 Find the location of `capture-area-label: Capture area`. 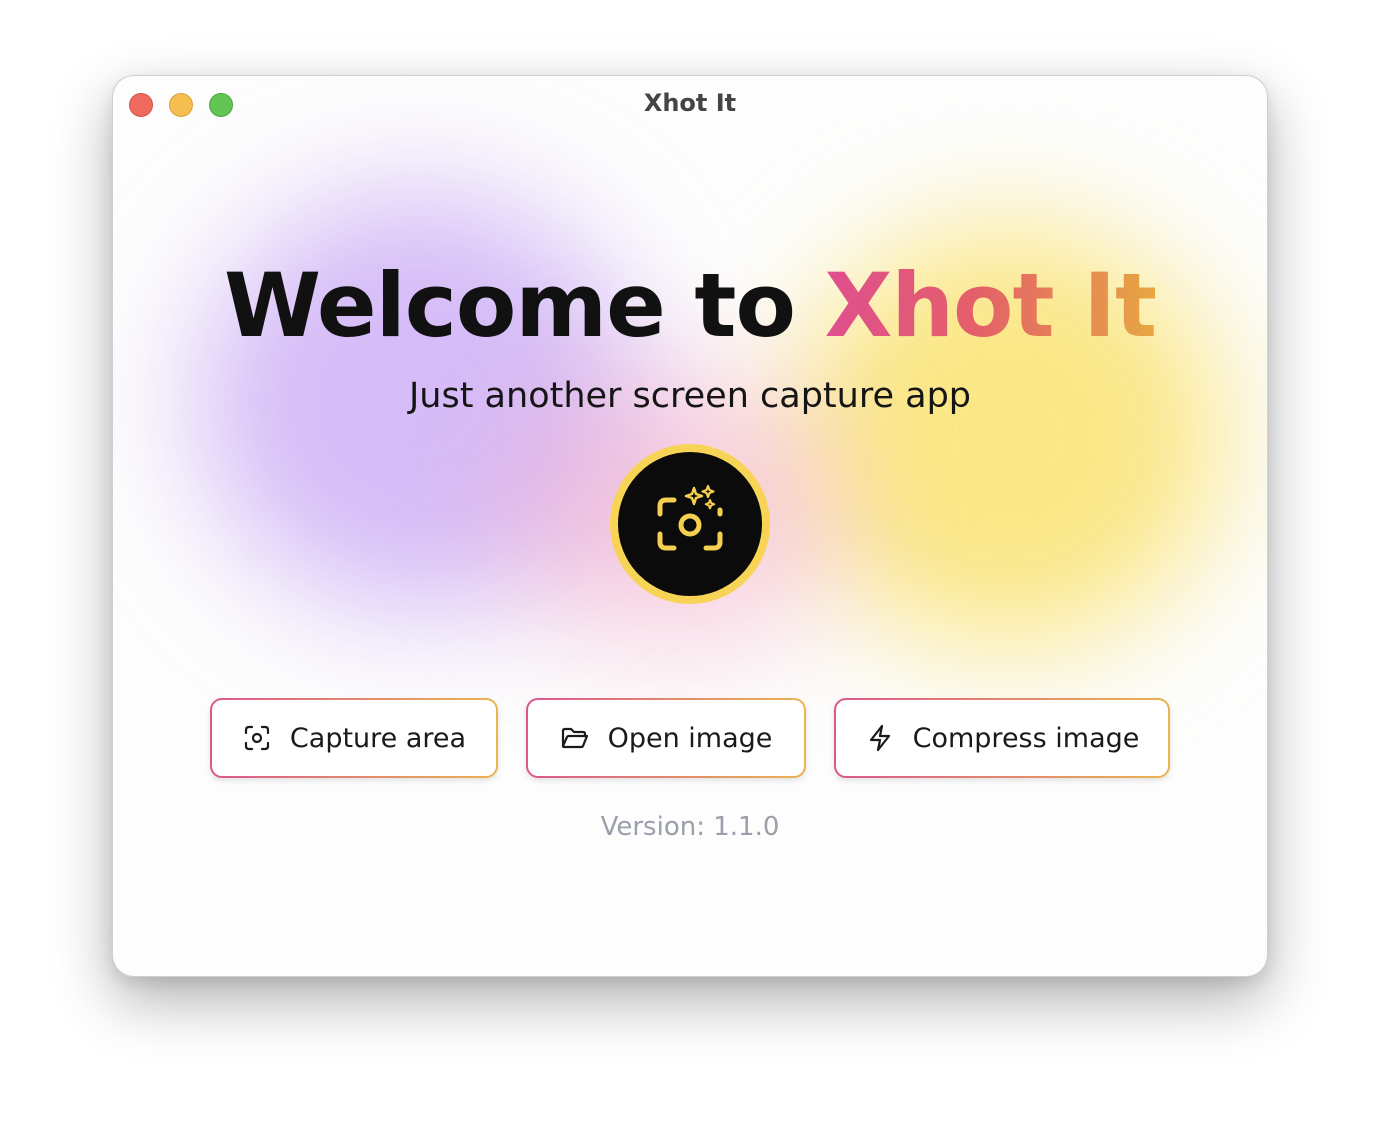

capture-area-label: Capture area is located at coordinates (378, 738).